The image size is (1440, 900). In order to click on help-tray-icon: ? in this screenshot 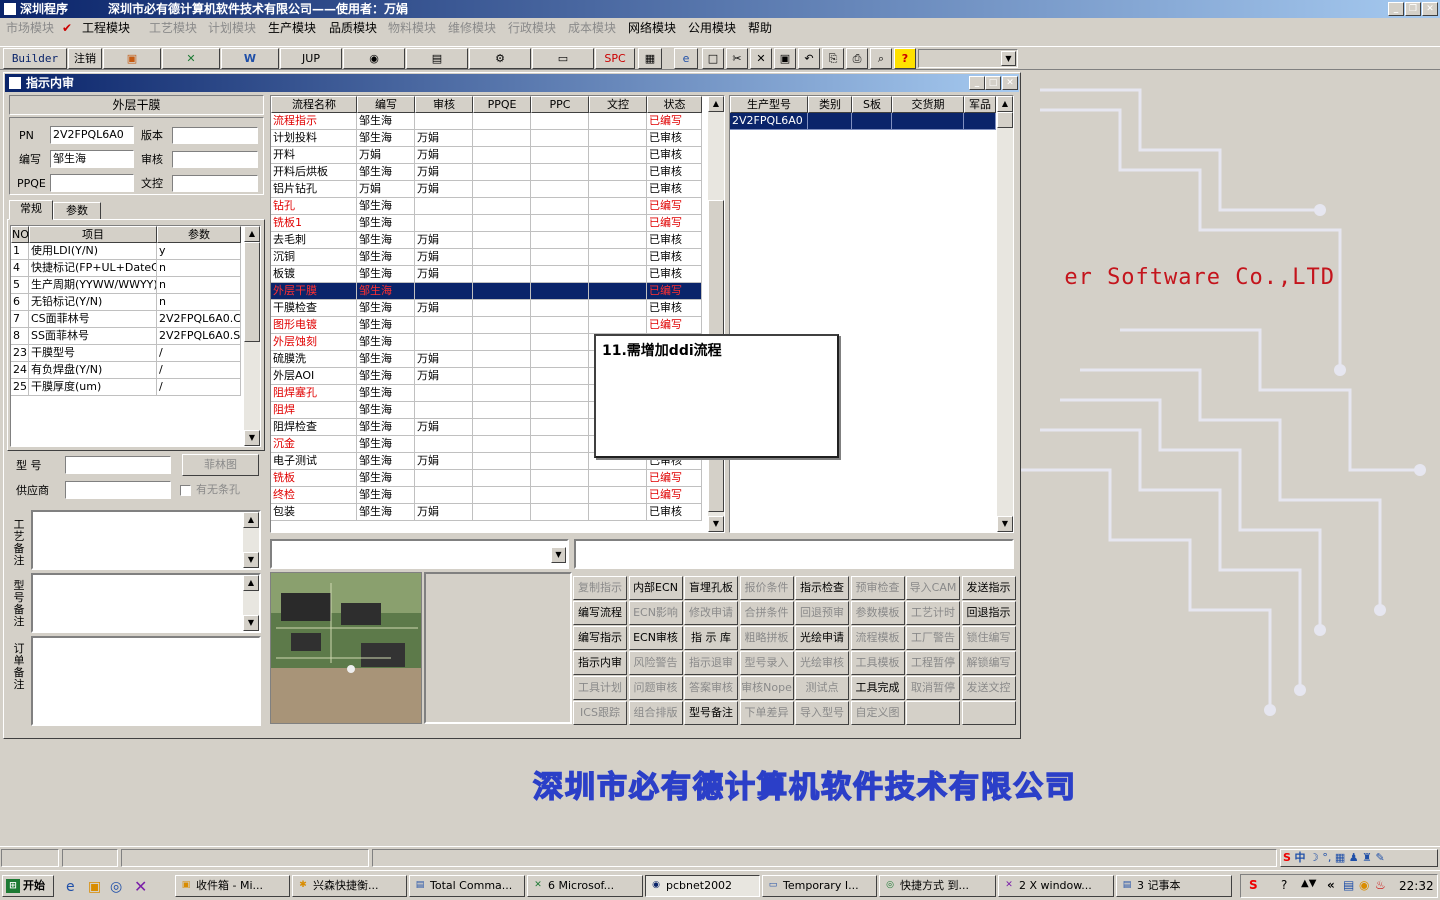, I will do `click(1284, 885)`.